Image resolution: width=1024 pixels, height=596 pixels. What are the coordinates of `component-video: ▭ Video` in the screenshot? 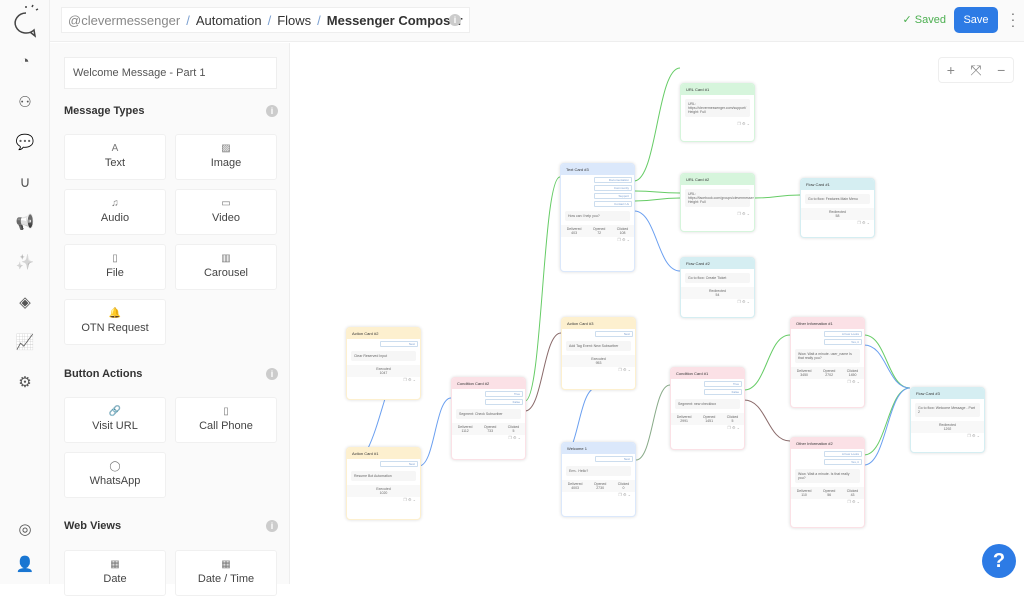 It's located at (226, 212).